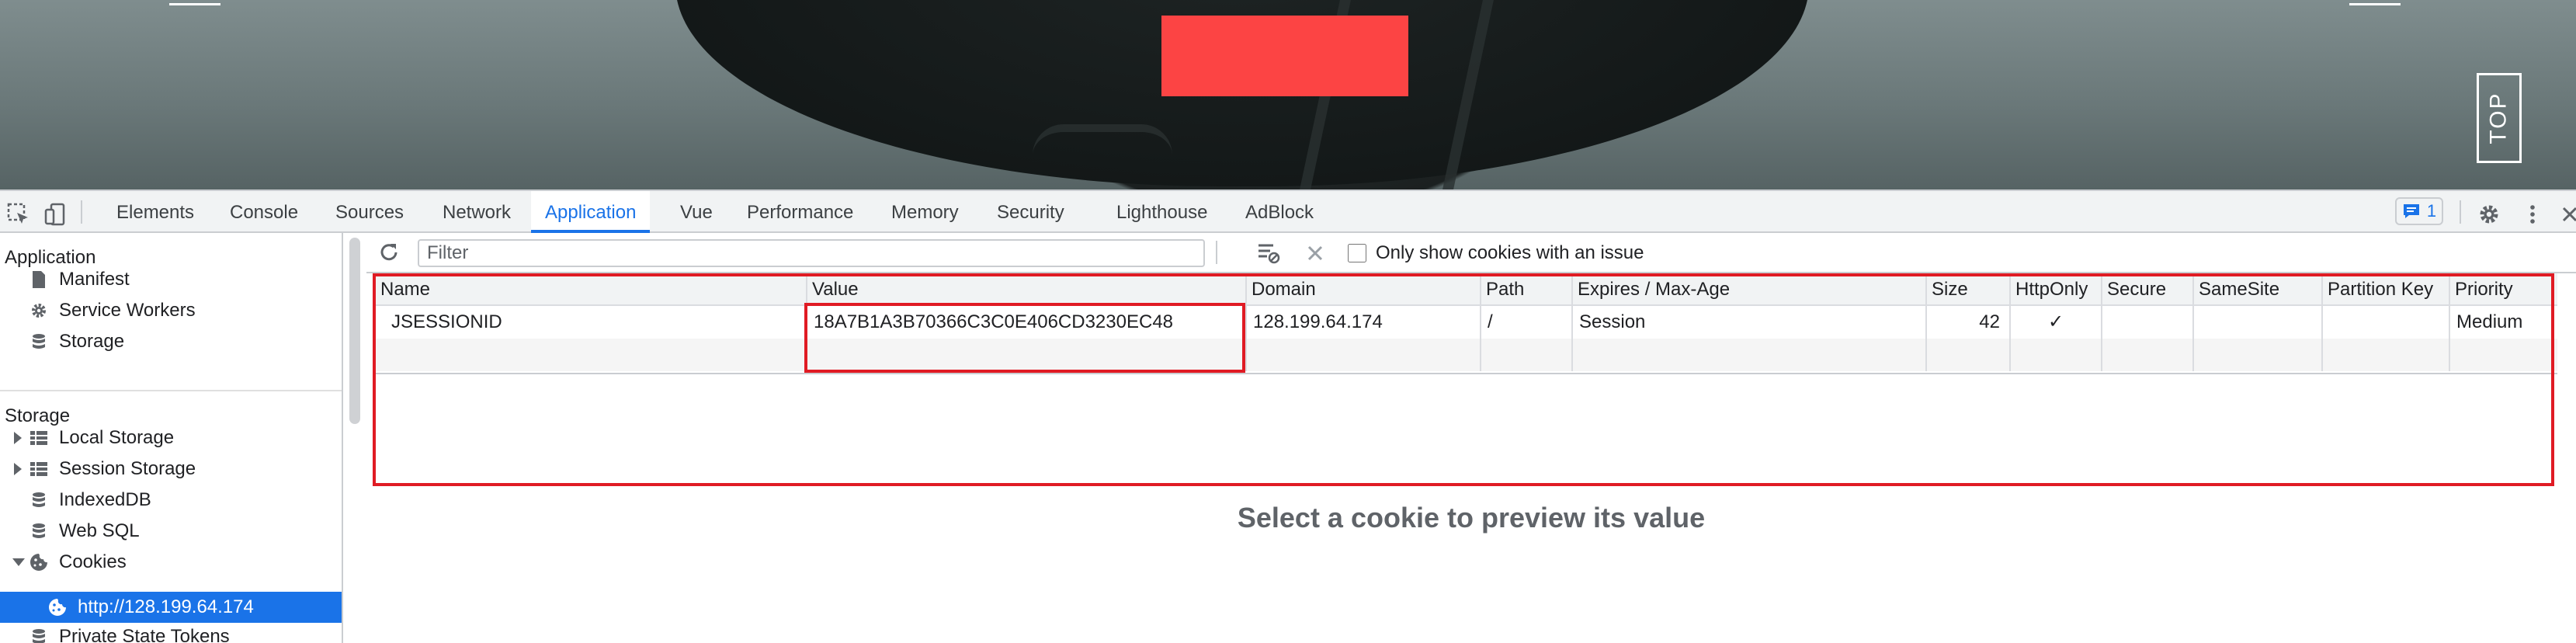 This screenshot has width=2576, height=643. I want to click on filter-input, so click(811, 253).